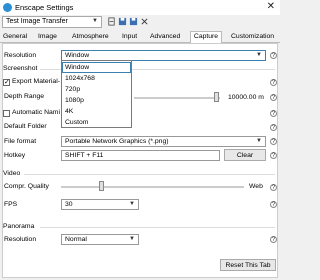  Describe the element at coordinates (6, 113) in the screenshot. I see `automatic-naming-checkbox` at that location.